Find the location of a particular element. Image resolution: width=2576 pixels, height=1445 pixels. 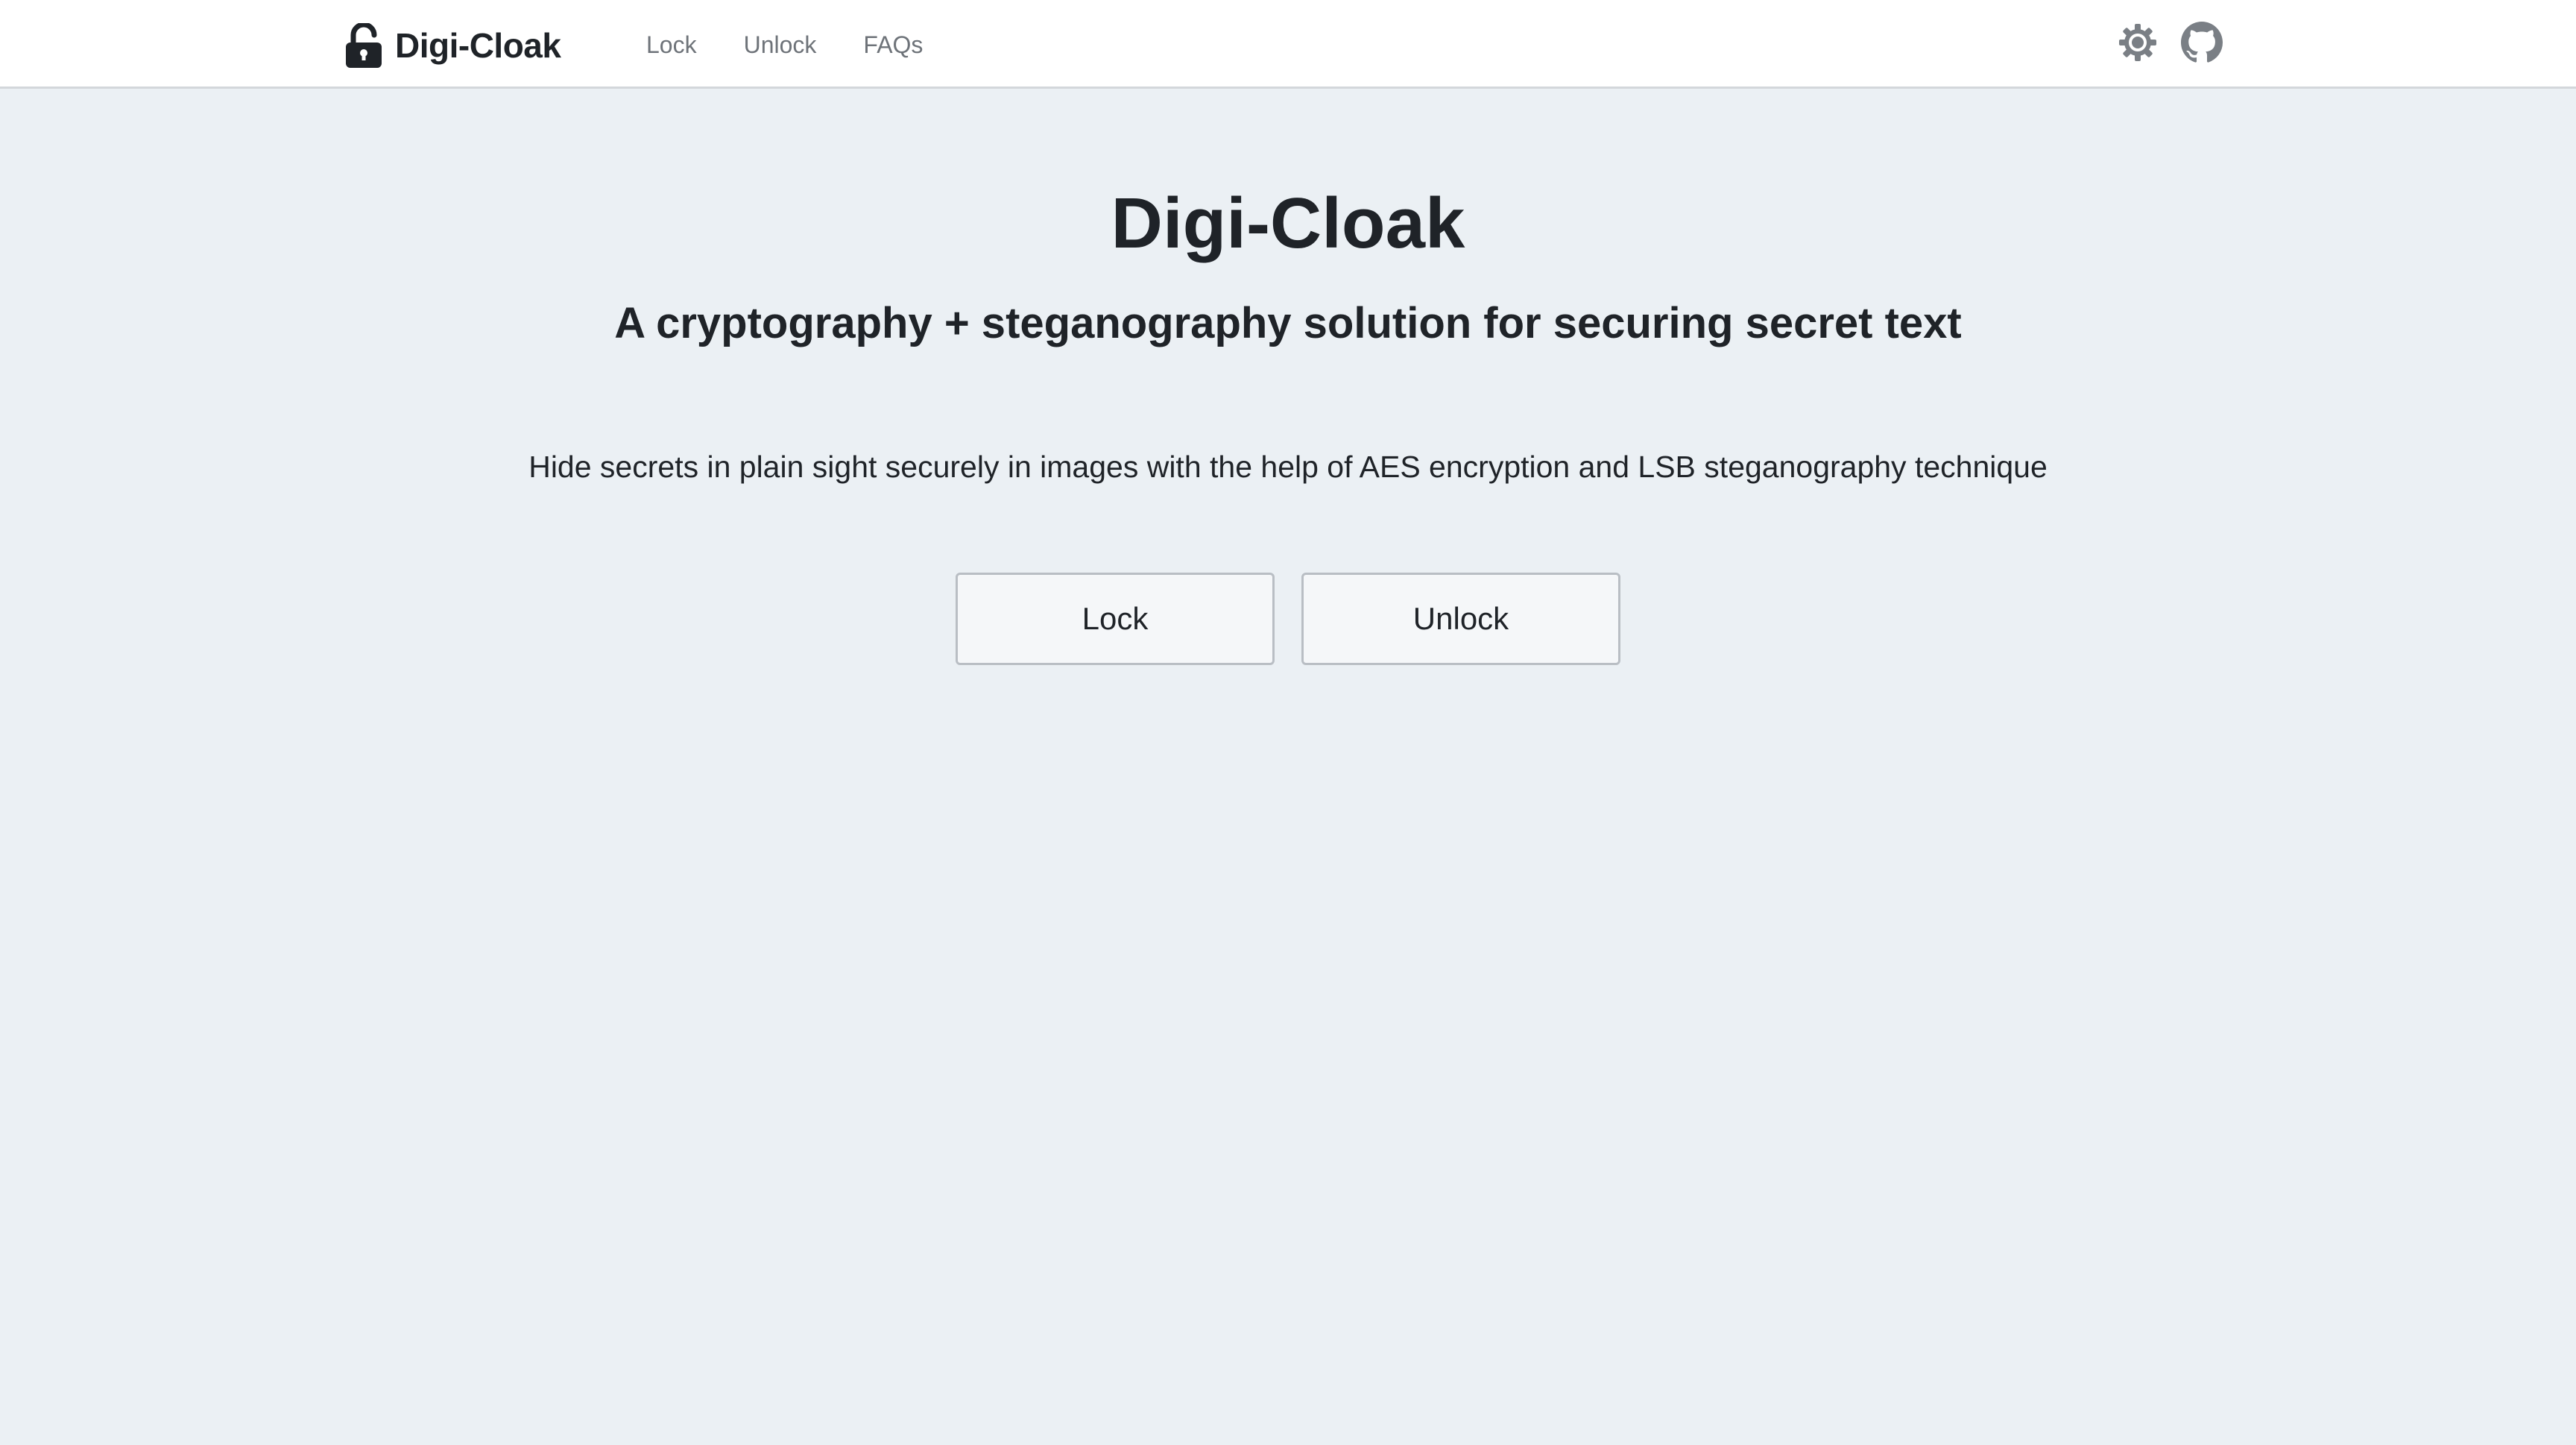

nav-links: Lock Unlock FAQs is located at coordinates (808, 45).